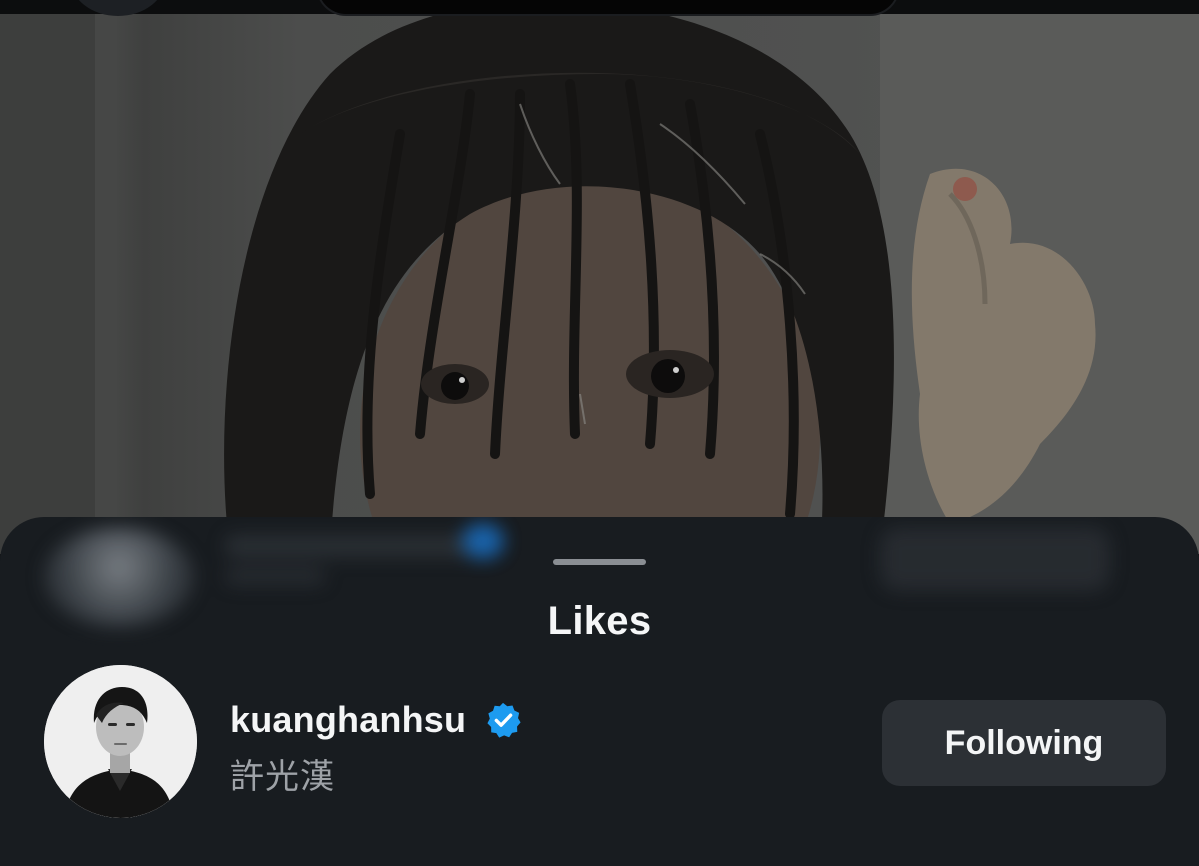 Image resolution: width=1199 pixels, height=866 pixels. Describe the element at coordinates (355, 546) in the screenshot. I see `blurred-username` at that location.